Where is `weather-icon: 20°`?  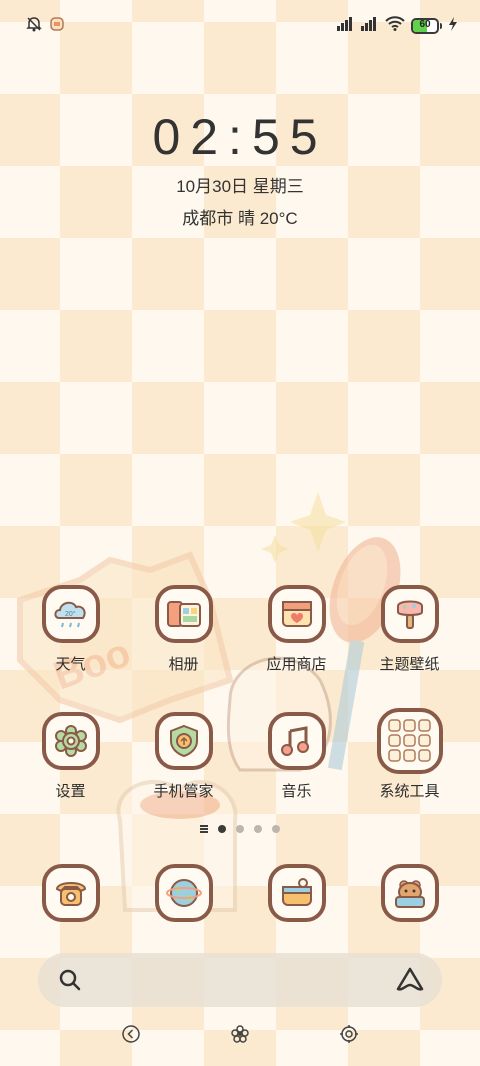
weather-icon: 20° is located at coordinates (70, 614).